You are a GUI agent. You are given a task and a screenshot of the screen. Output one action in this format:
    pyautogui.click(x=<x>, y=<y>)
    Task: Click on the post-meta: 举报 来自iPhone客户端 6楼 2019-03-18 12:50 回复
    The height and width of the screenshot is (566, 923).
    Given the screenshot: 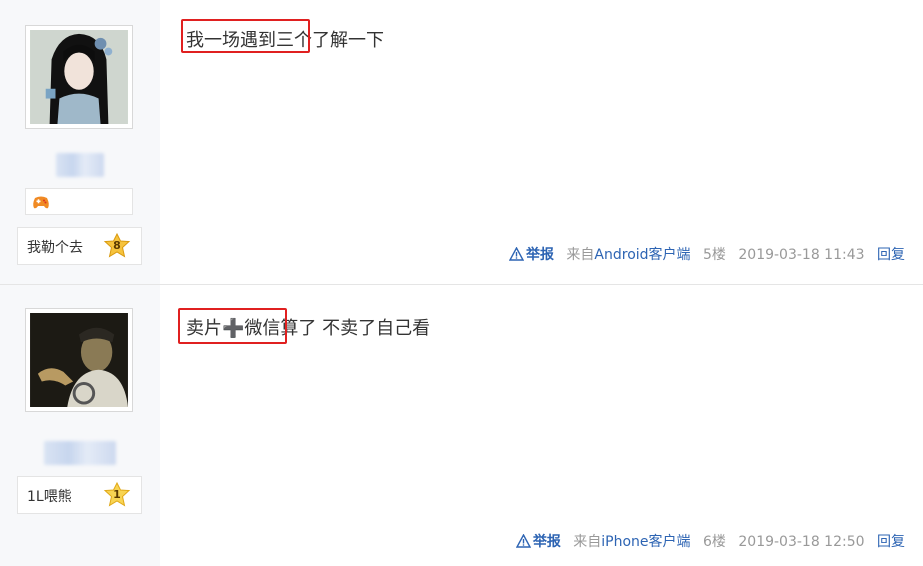 What is the action you would take?
    pyautogui.click(x=710, y=541)
    